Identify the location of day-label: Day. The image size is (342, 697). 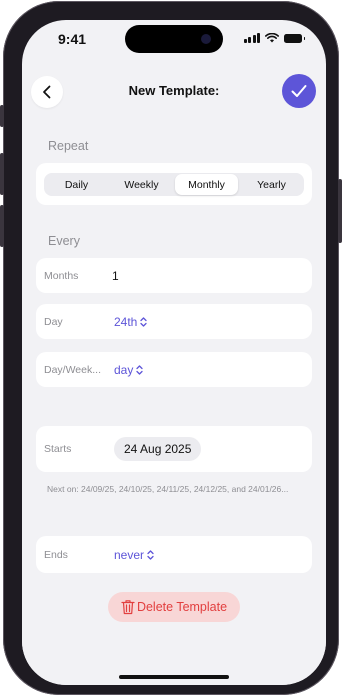
(53, 321).